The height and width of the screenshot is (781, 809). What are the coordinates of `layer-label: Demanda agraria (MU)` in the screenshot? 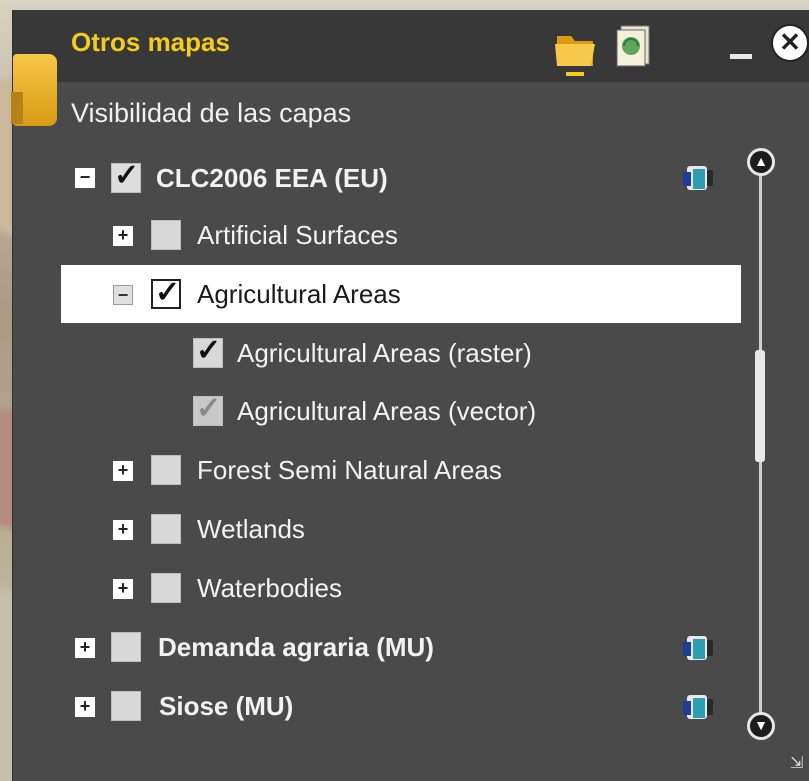 It's located at (296, 647).